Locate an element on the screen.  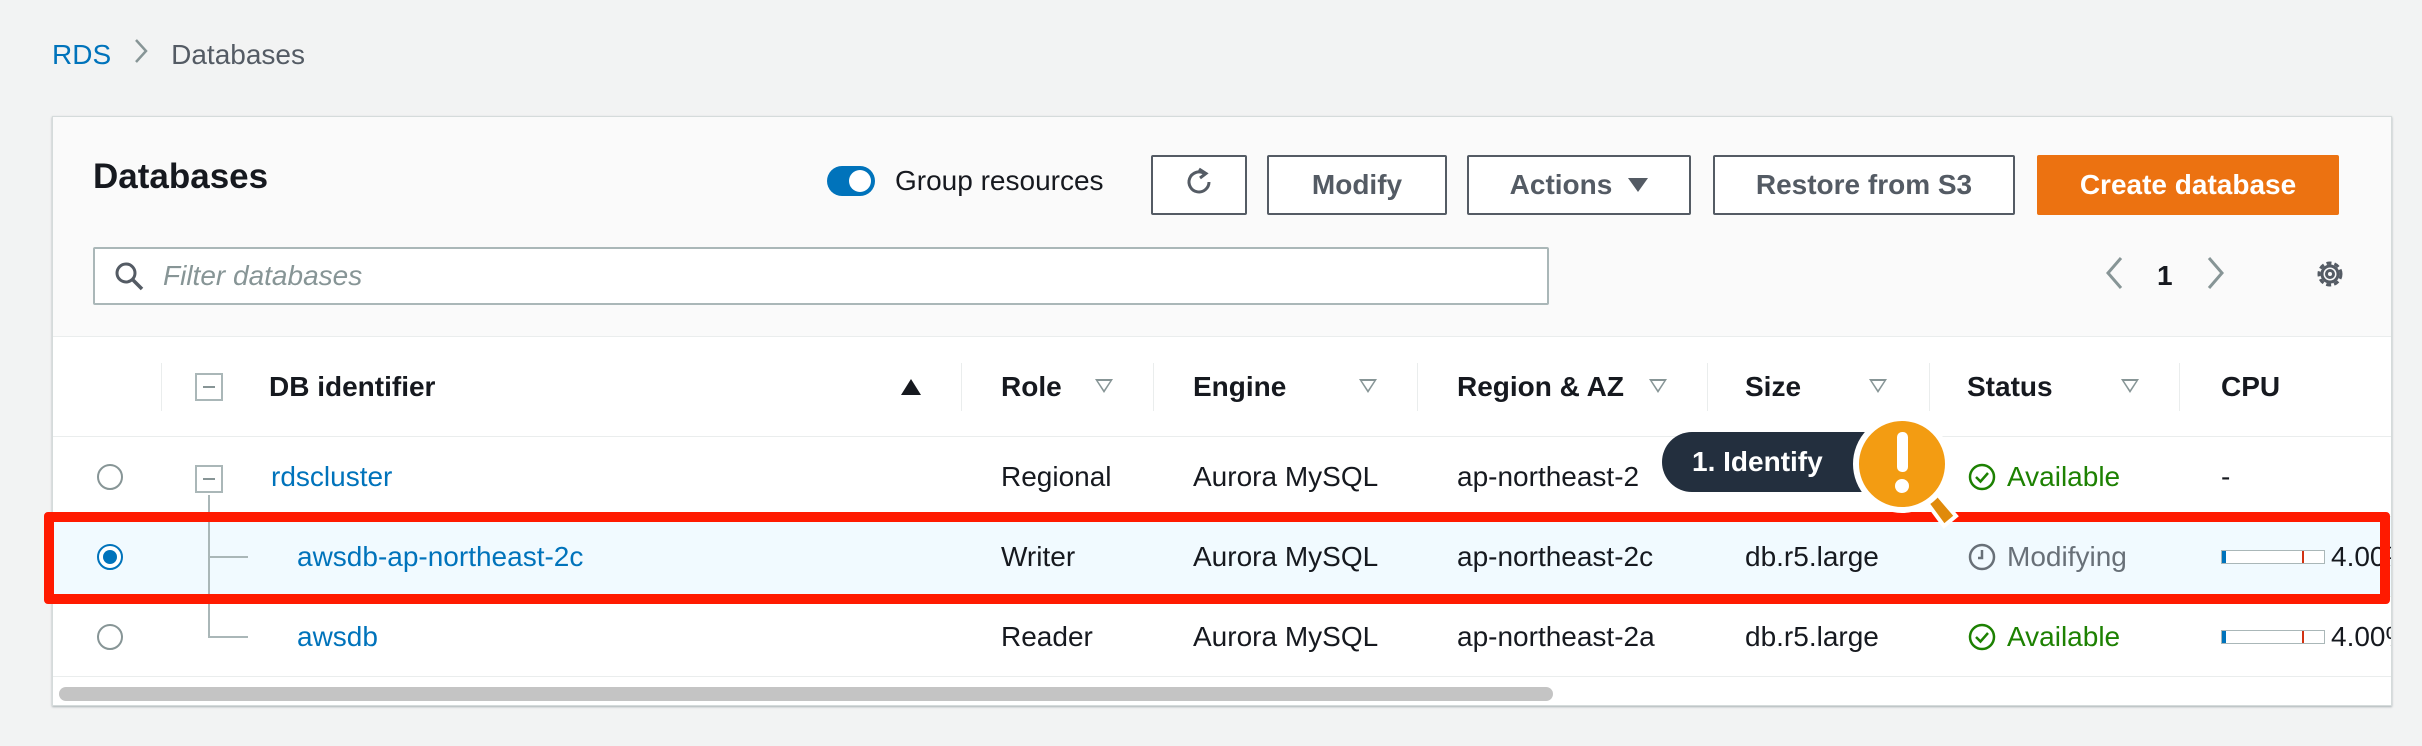
col-role: Role is located at coordinates (1031, 387).